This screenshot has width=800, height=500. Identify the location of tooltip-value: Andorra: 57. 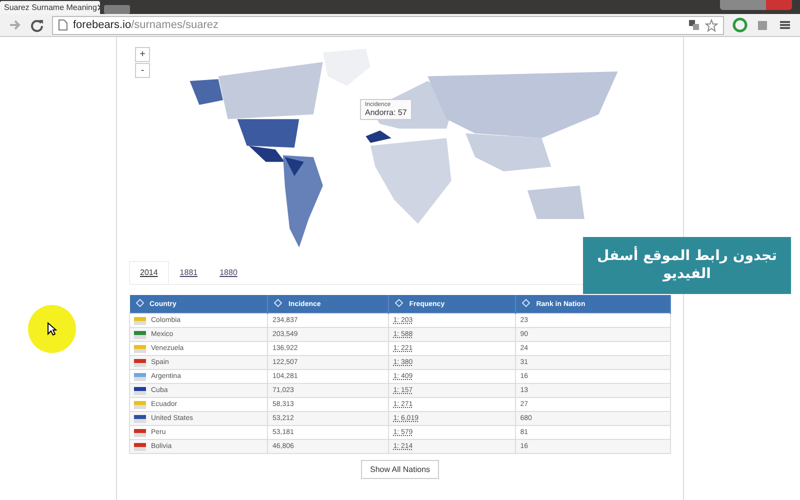
(386, 112).